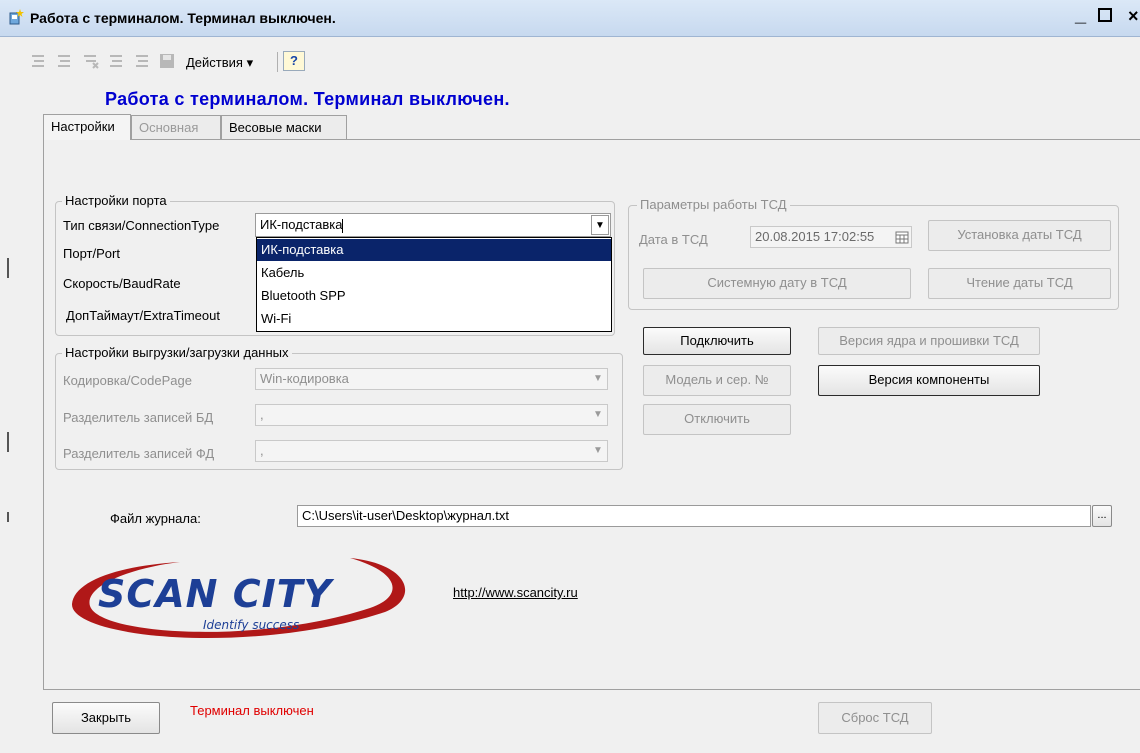 The width and height of the screenshot is (1140, 753). What do you see at coordinates (16, 17) in the screenshot?
I see `terminal-app-icon` at bounding box center [16, 17].